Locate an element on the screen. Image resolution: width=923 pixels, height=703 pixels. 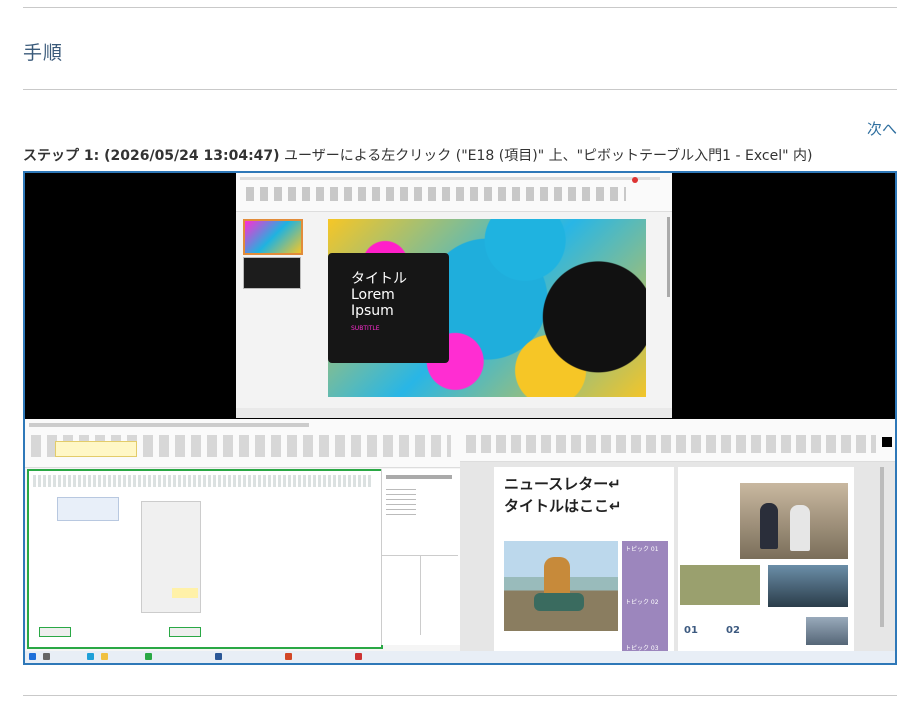
newsletter-title-line: ニュースレター↵ is located at coordinates (562, 484).